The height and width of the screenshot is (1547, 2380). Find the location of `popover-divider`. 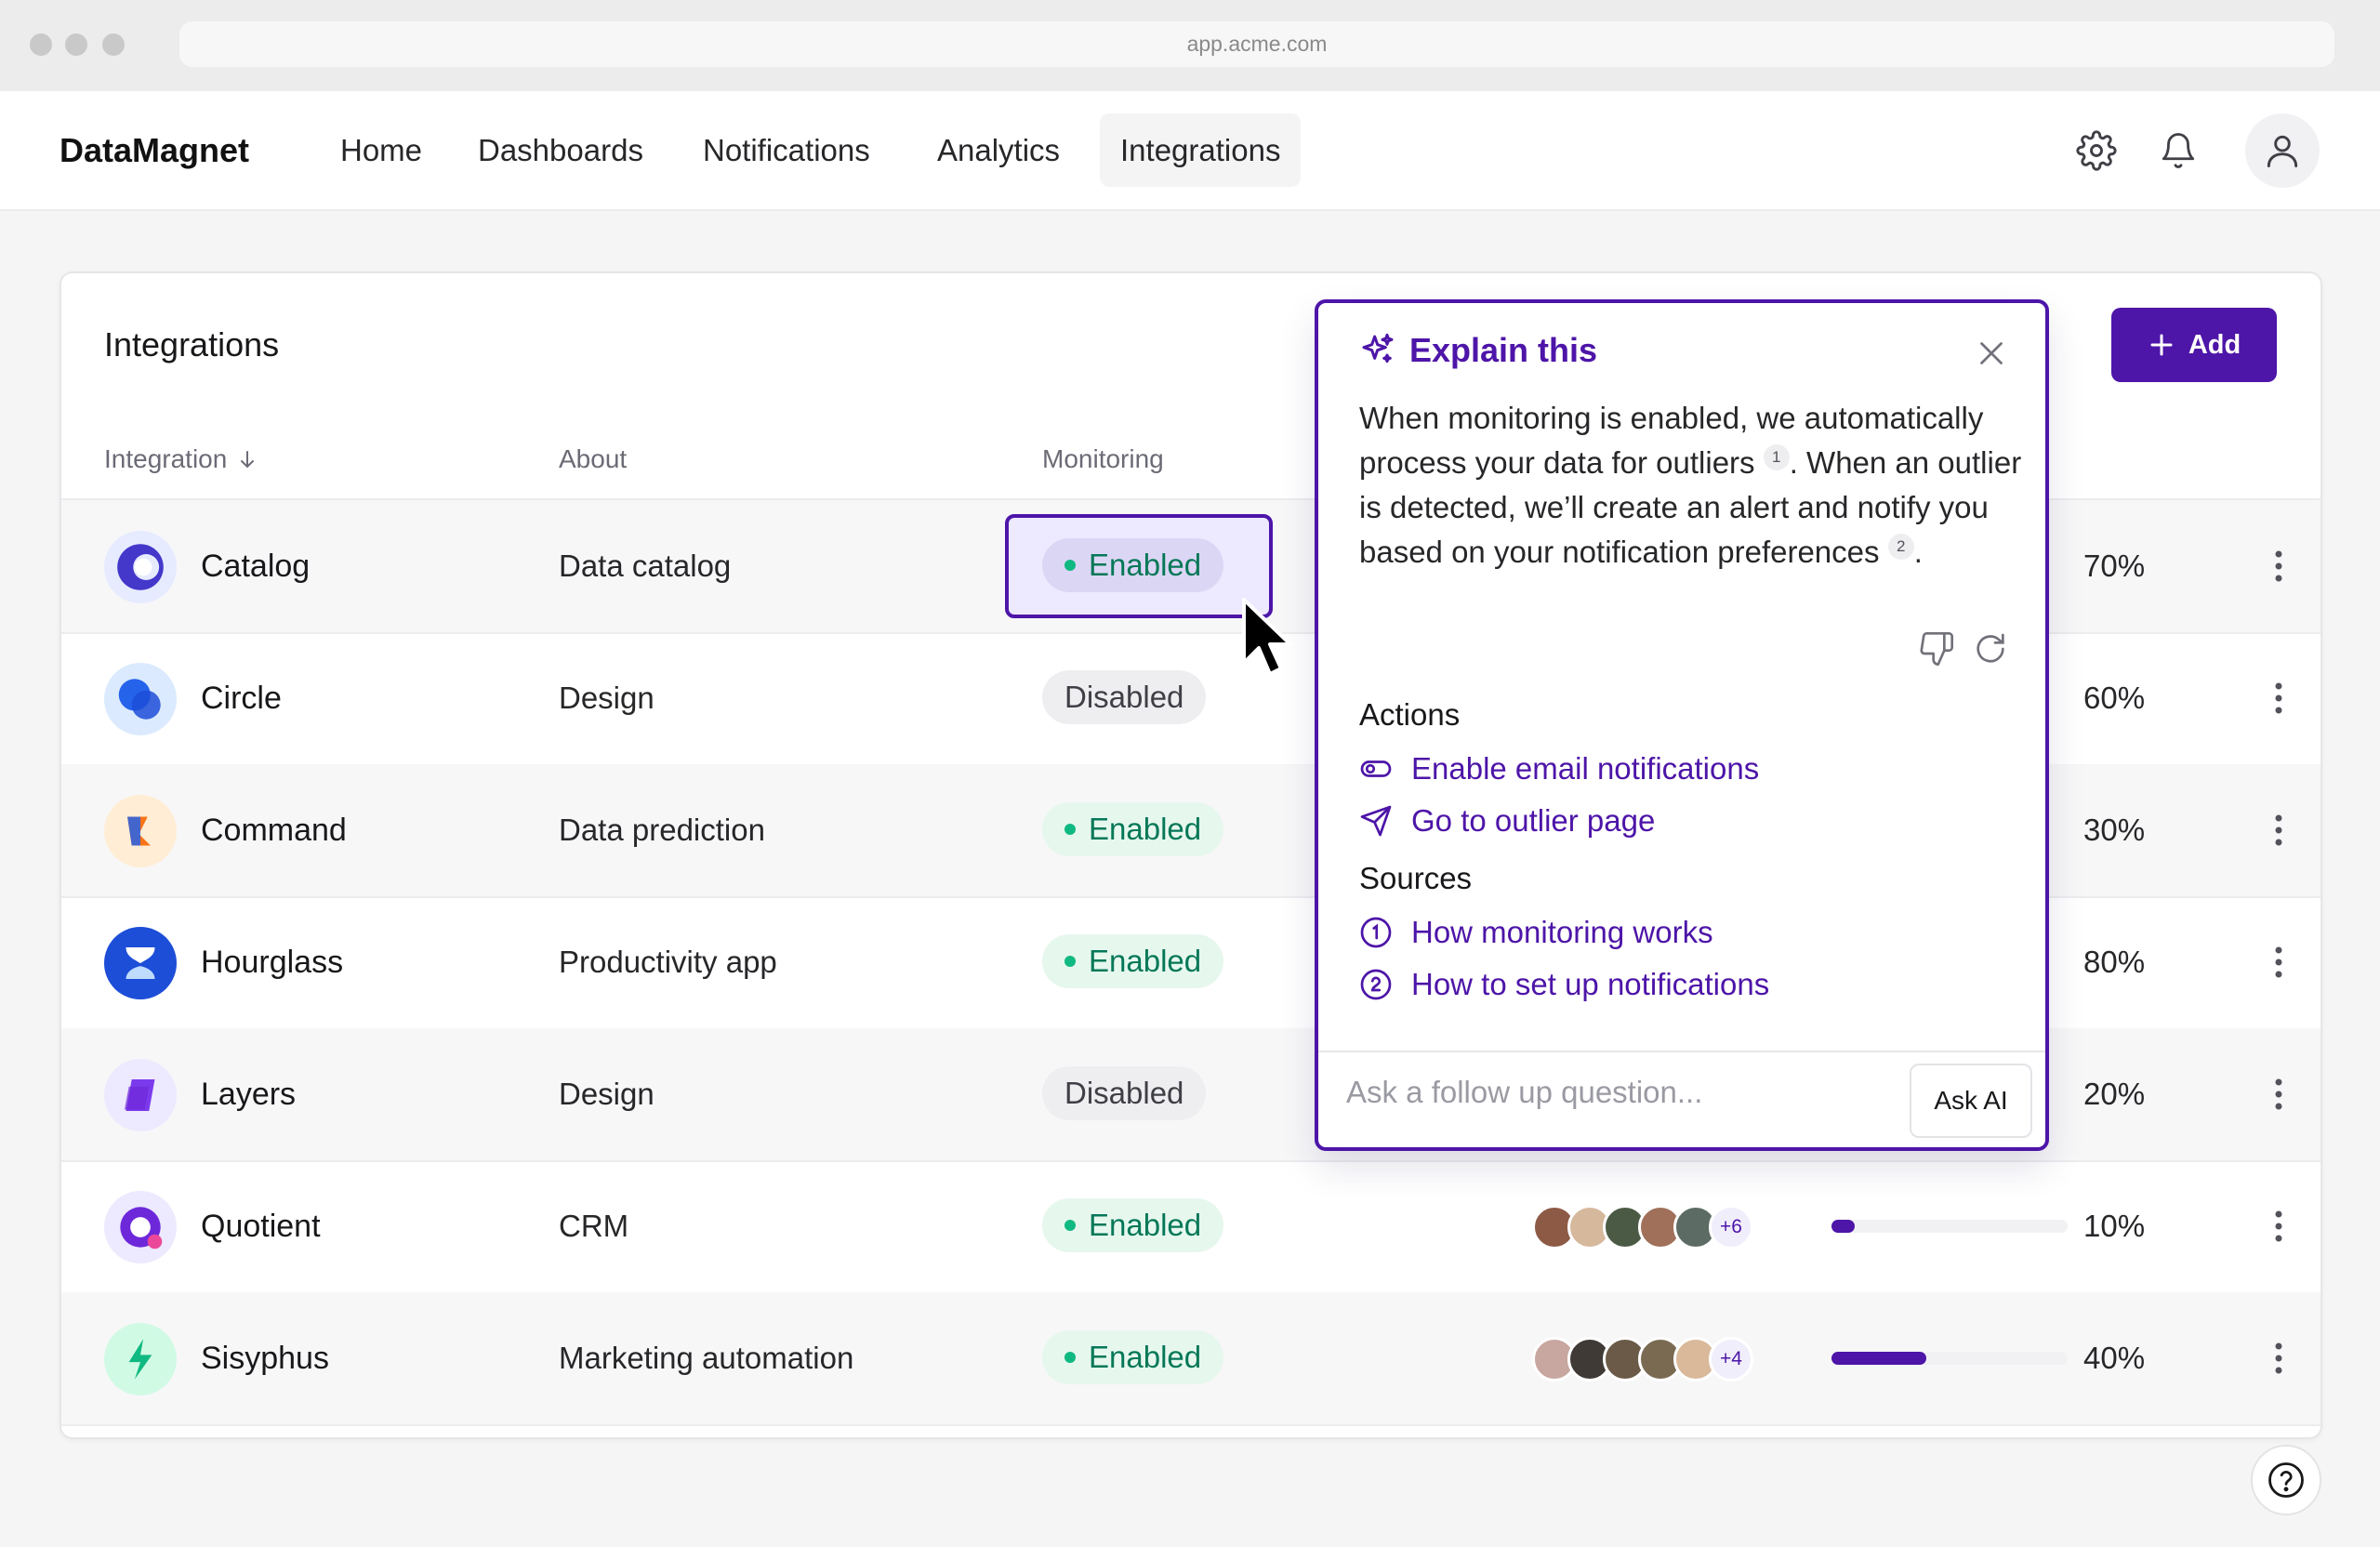

popover-divider is located at coordinates (1681, 1051).